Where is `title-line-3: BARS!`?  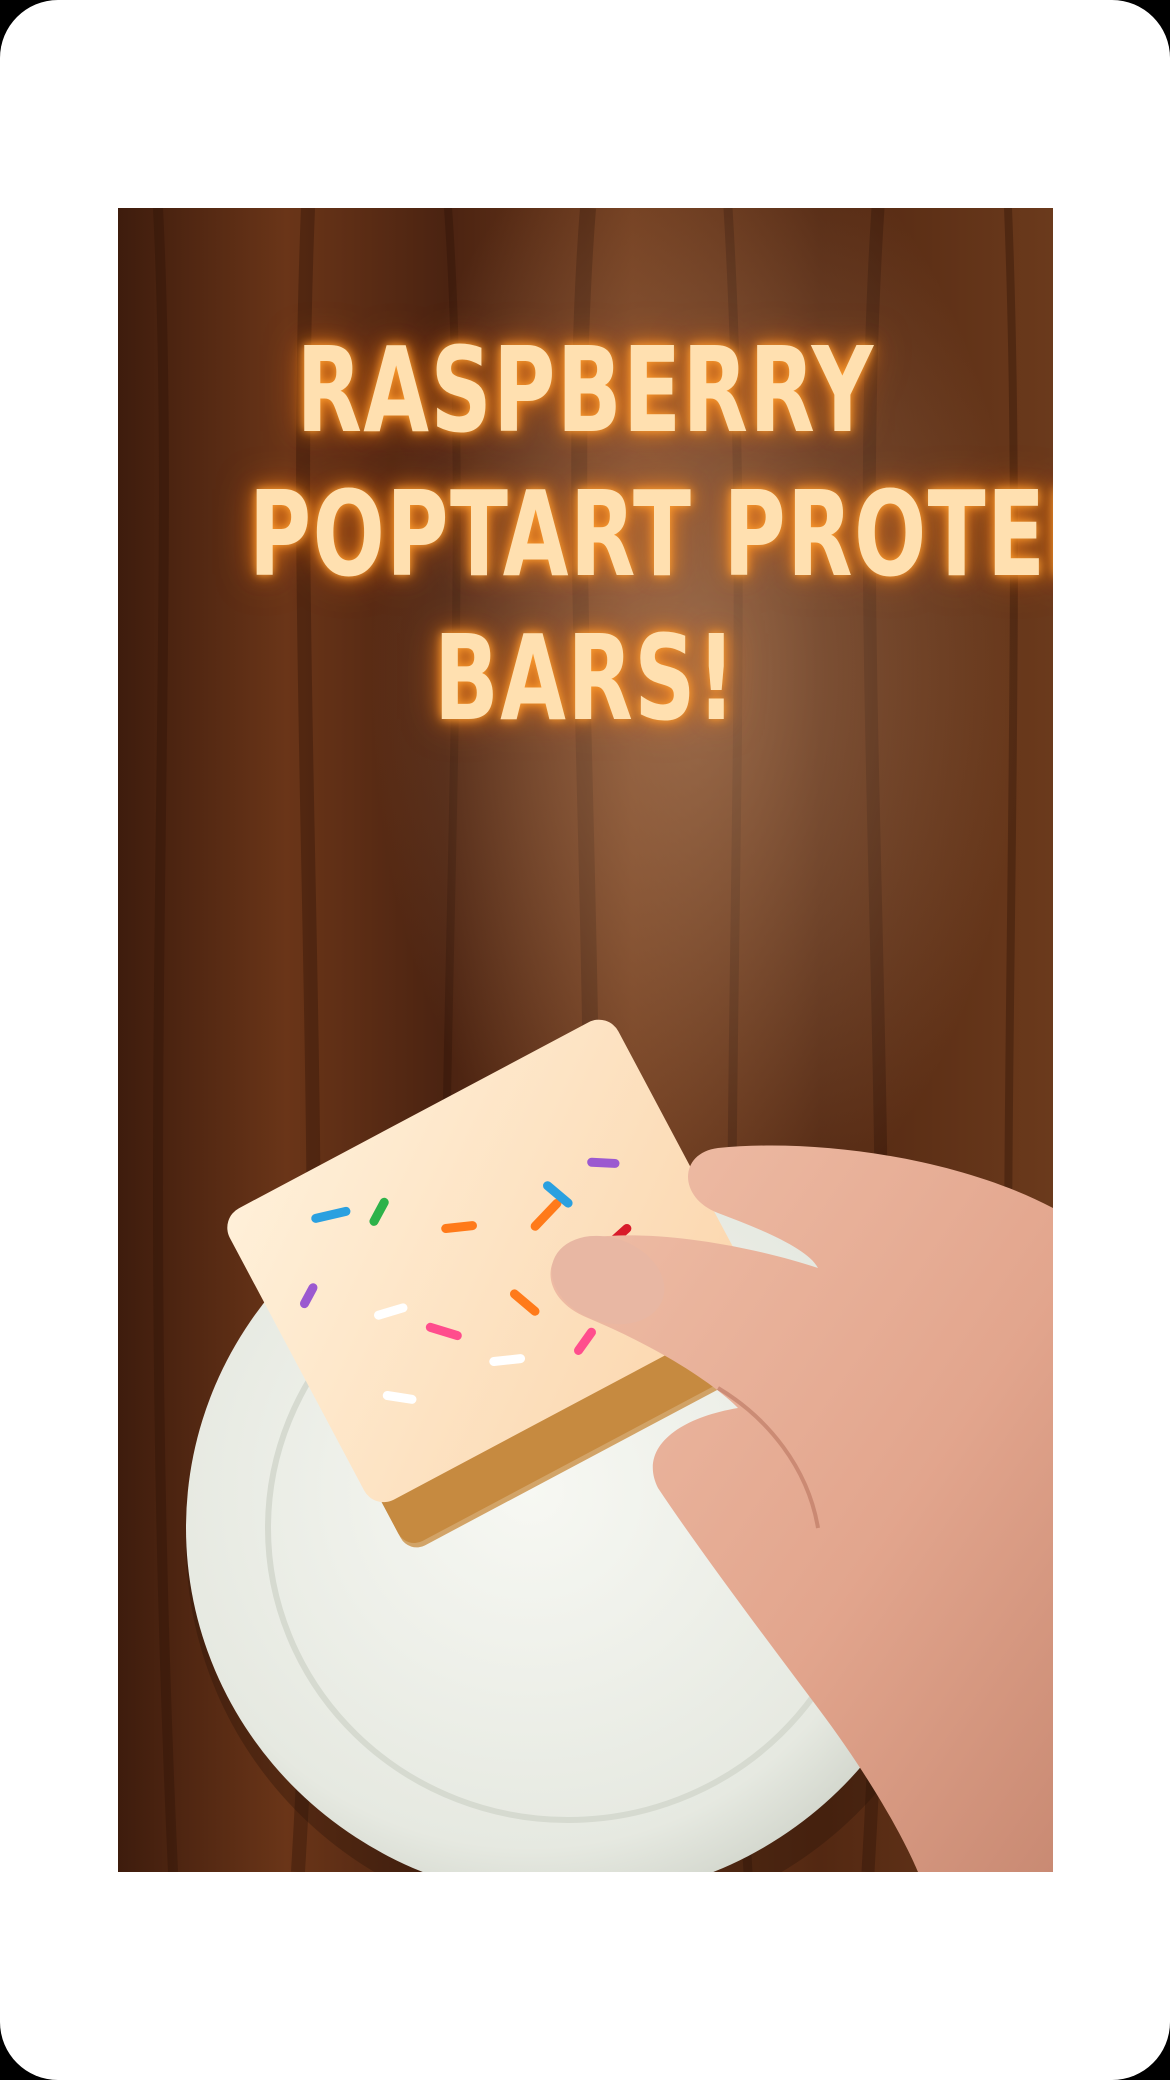
title-line-3: BARS! is located at coordinates (585, 678).